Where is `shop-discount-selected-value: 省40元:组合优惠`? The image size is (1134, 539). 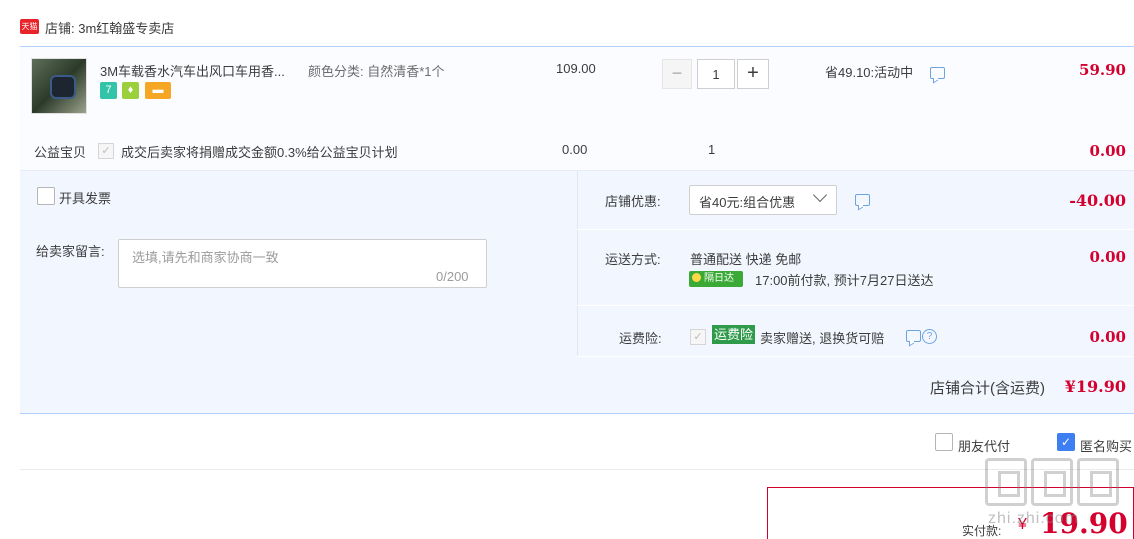 shop-discount-selected-value: 省40元:组合优惠 is located at coordinates (747, 202).